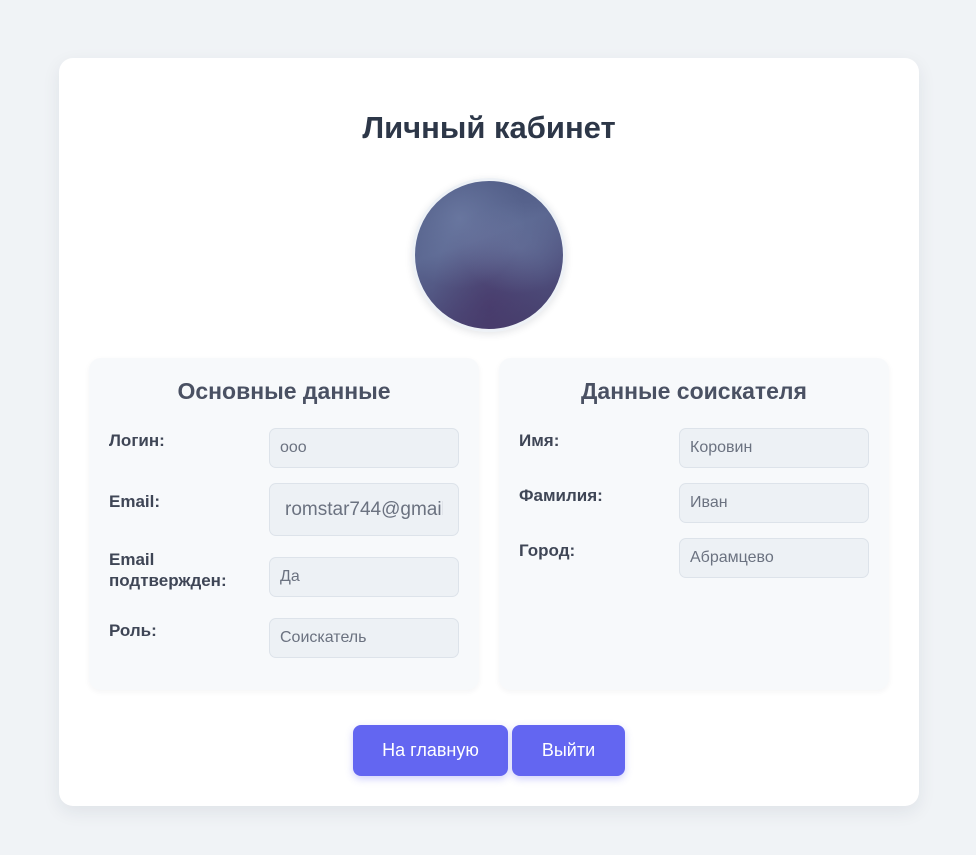 Image resolution: width=976 pixels, height=855 pixels. Describe the element at coordinates (364, 509) in the screenshot. I see `email-field` at that location.